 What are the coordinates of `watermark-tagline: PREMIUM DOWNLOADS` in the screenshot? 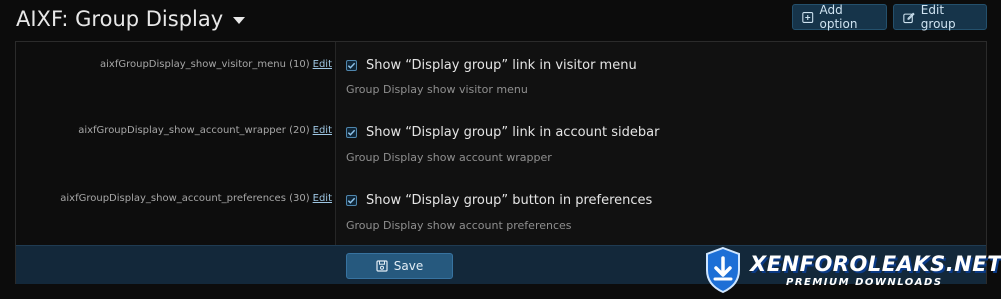 It's located at (864, 282).